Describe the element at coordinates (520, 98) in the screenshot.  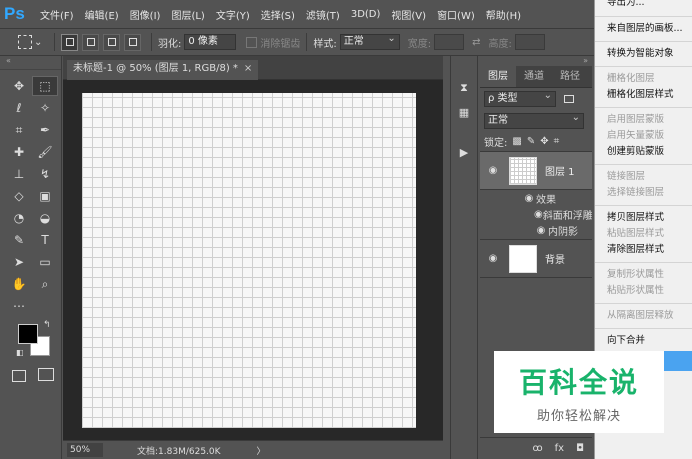
I see `layer-filter-select: ρ 类型` at that location.